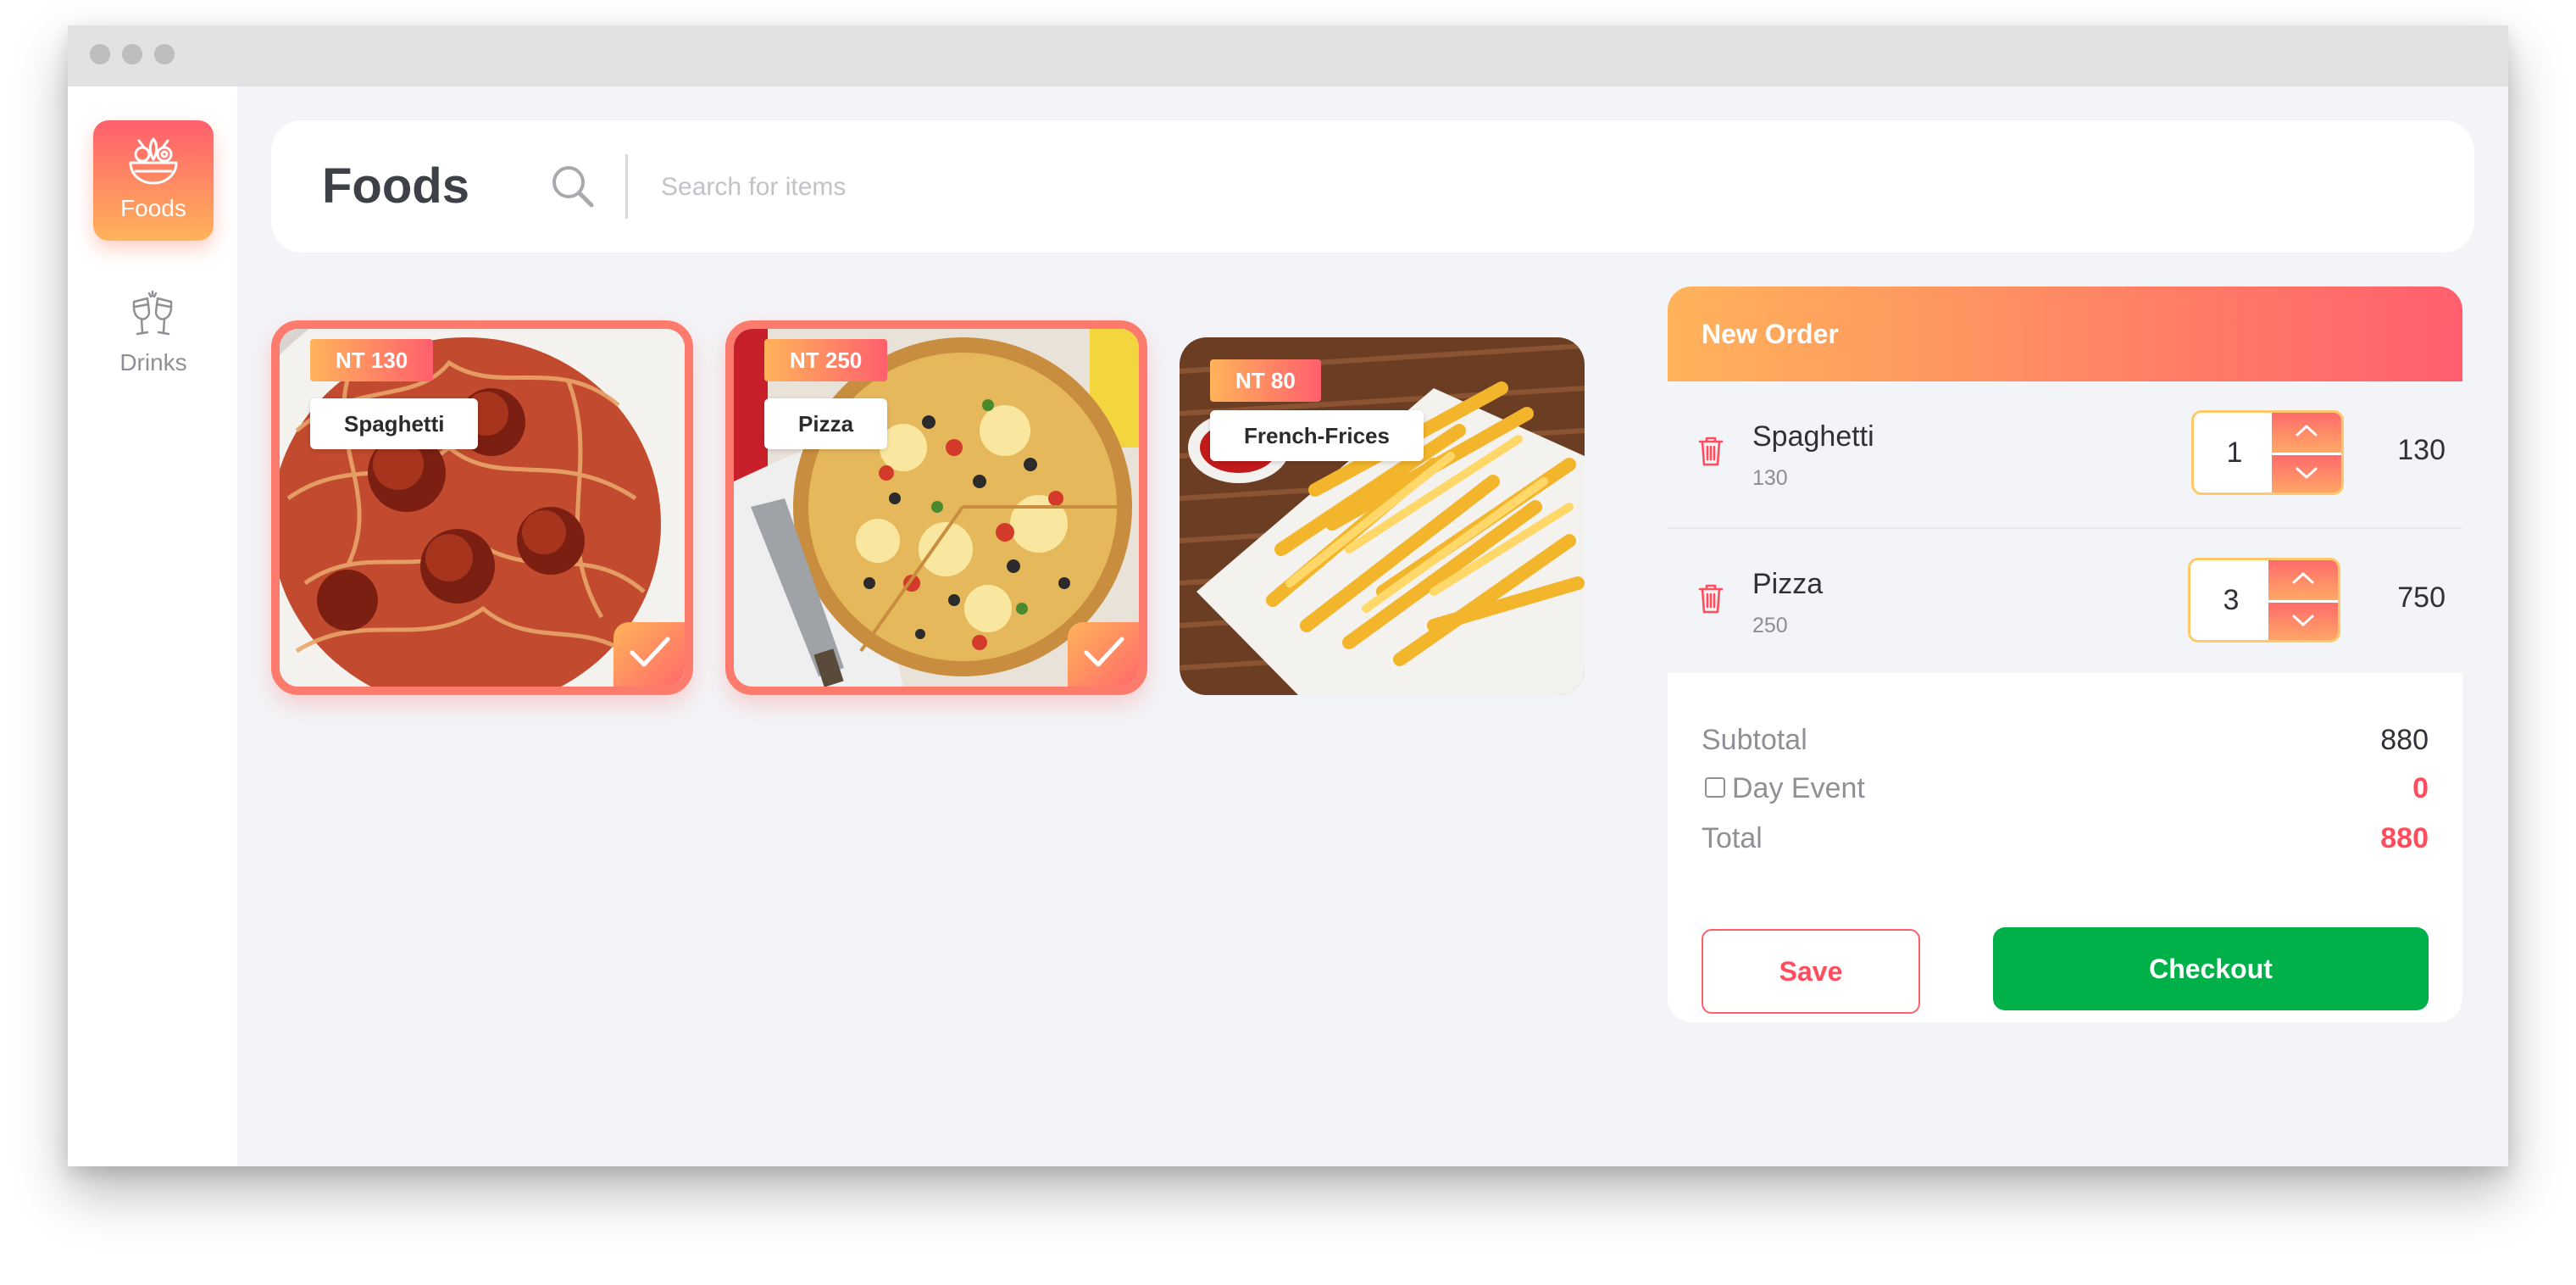  What do you see at coordinates (1317, 436) in the screenshot?
I see `food-name-label: French-Frices` at bounding box center [1317, 436].